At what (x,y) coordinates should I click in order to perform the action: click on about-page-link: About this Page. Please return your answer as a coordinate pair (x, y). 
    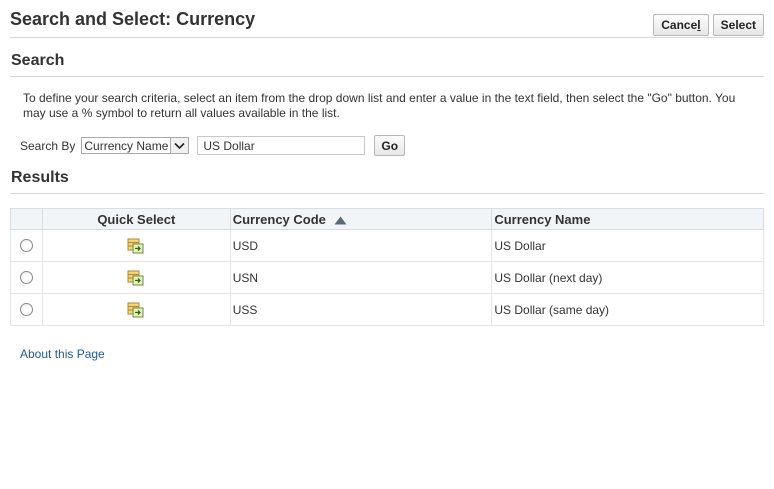
    Looking at the image, I should click on (62, 354).